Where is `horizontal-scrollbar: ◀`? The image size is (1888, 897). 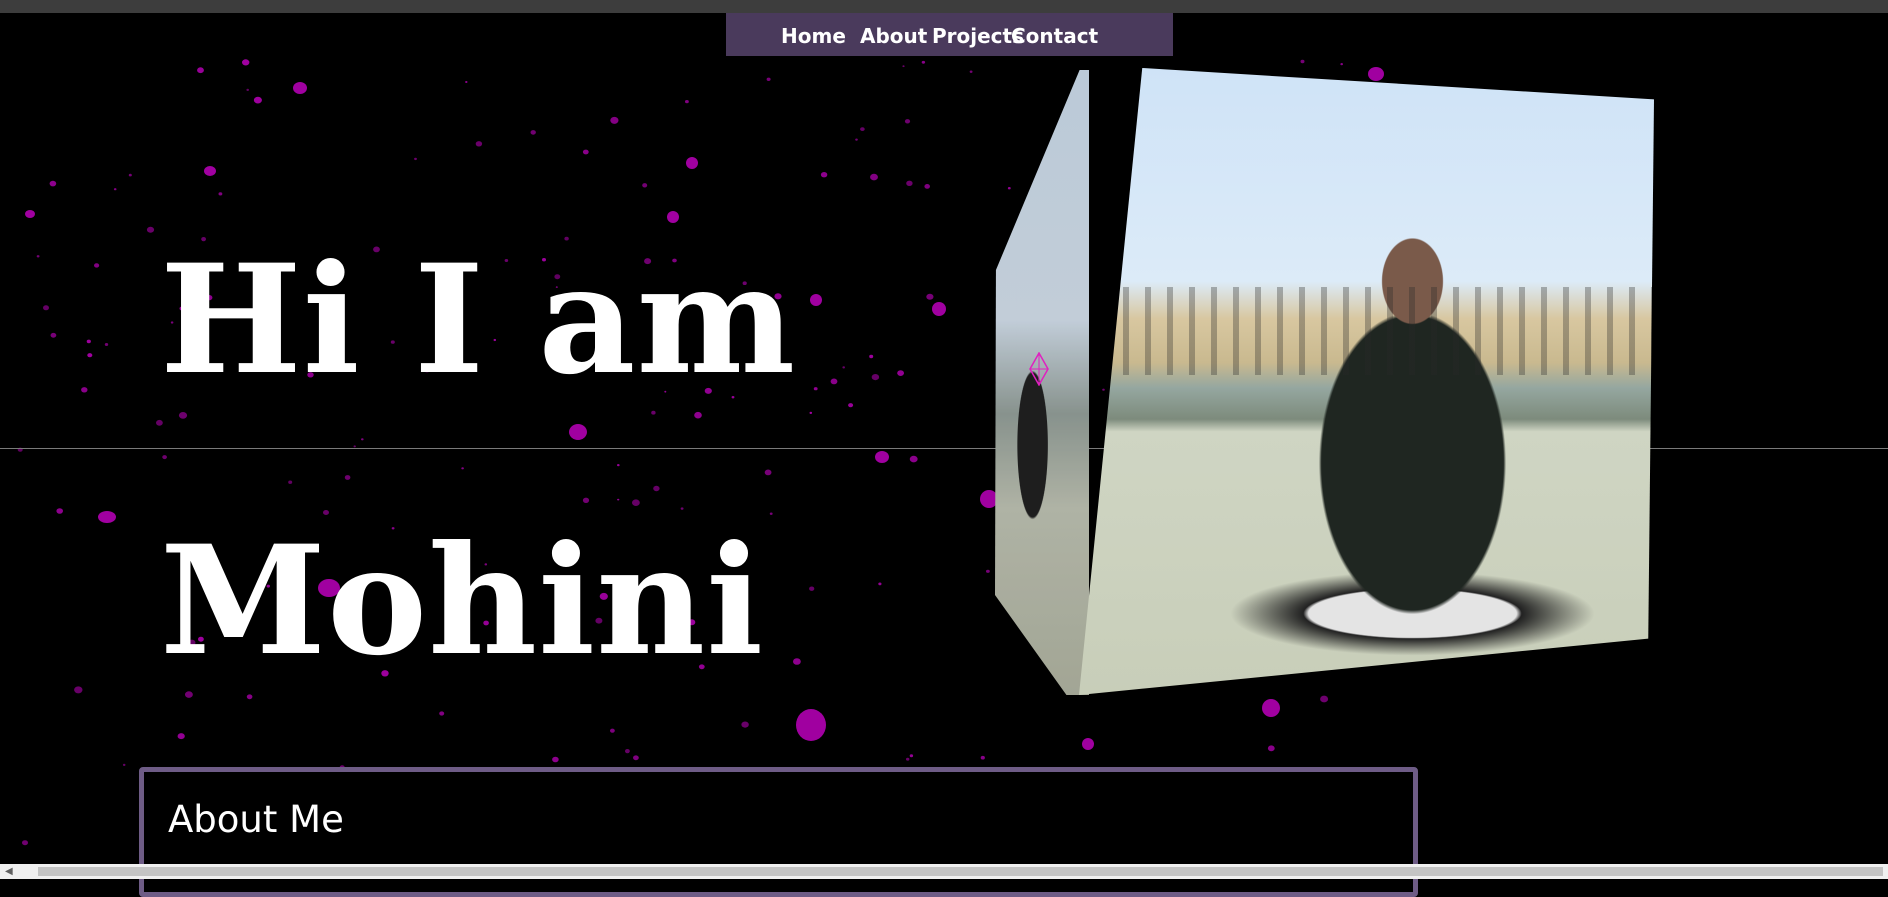 horizontal-scrollbar: ◀ is located at coordinates (944, 871).